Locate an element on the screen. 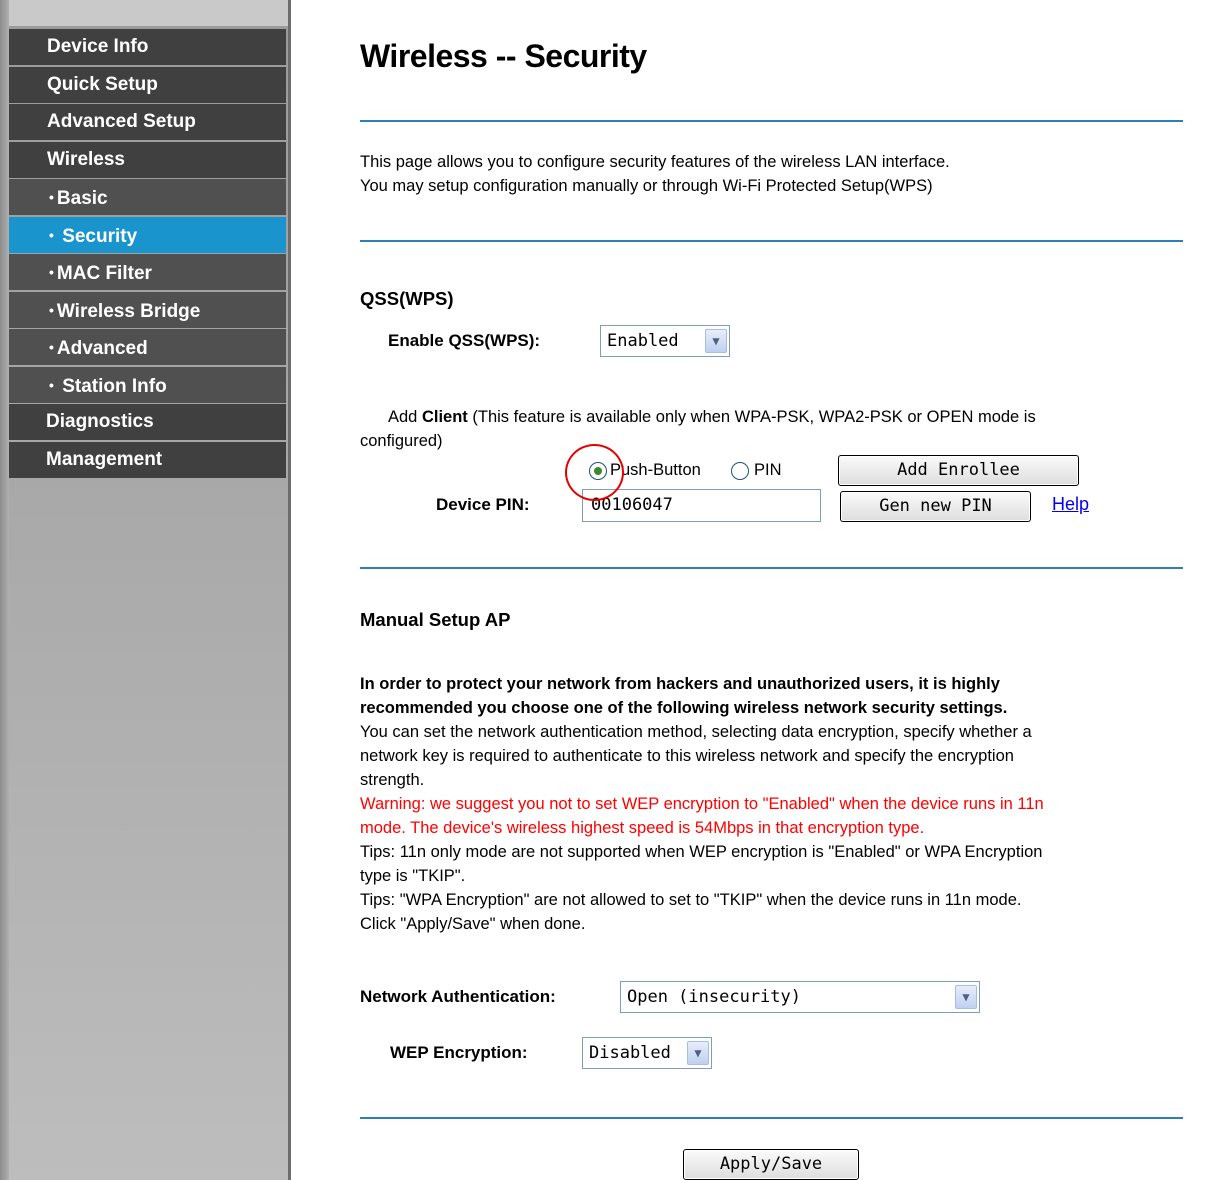 The image size is (1211, 1180). sidebar-item-label: Security is located at coordinates (100, 236).